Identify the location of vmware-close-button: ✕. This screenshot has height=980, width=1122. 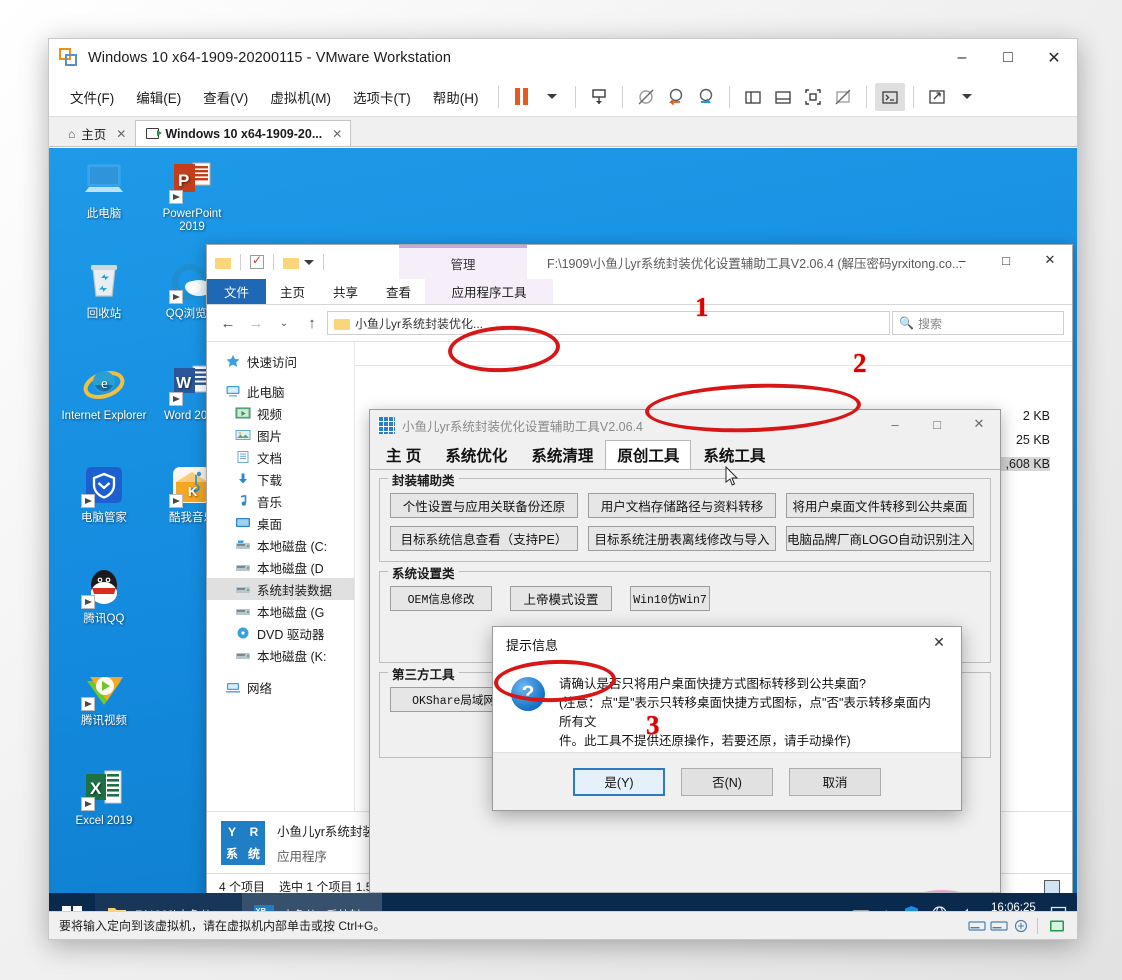
(1054, 58).